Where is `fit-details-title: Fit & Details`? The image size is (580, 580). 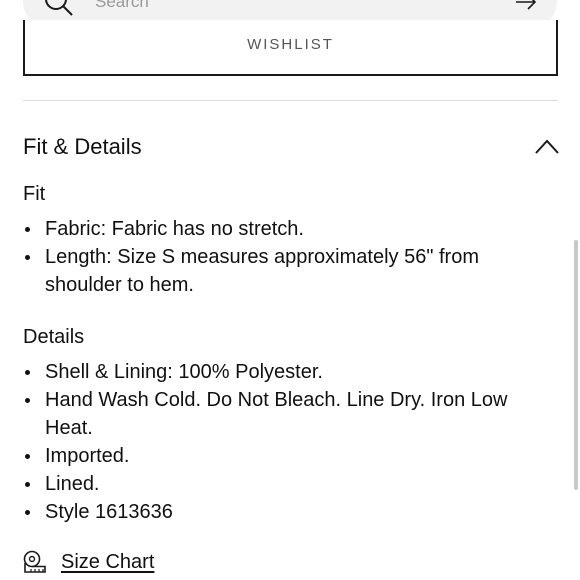
fit-details-title: Fit & Details is located at coordinates (82, 147).